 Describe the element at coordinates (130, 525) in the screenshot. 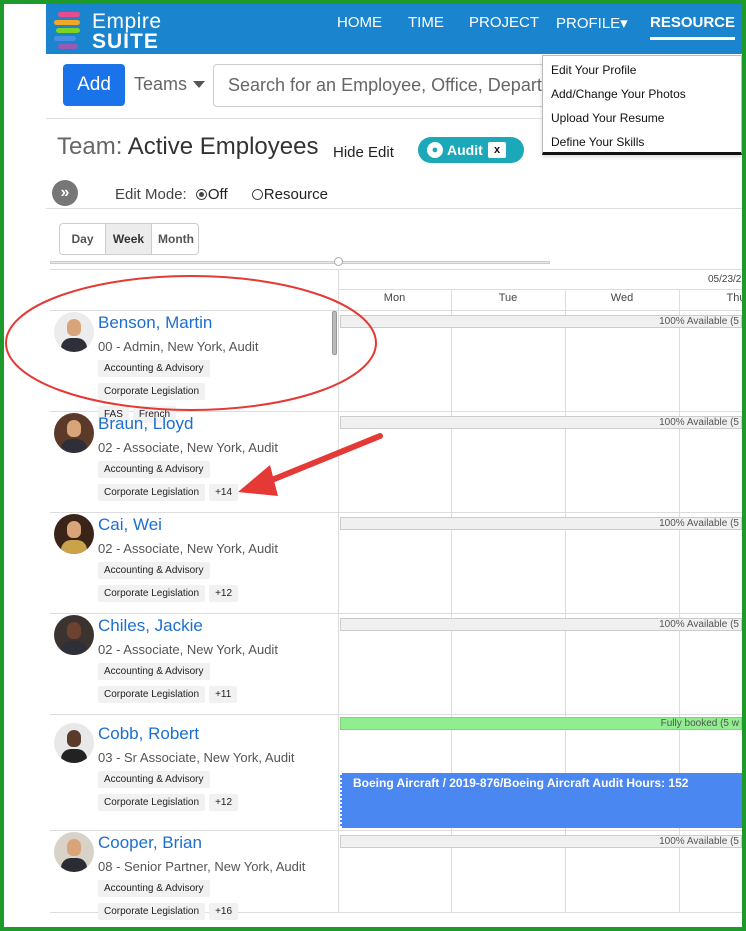

I see `employee-name-link: Cai, Wei` at that location.